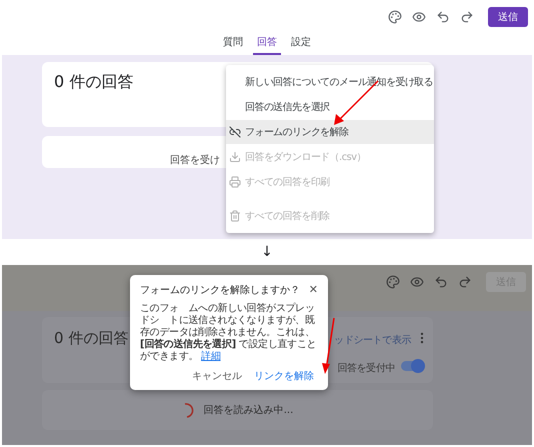  What do you see at coordinates (235, 132) in the screenshot?
I see `unlink-icon` at bounding box center [235, 132].